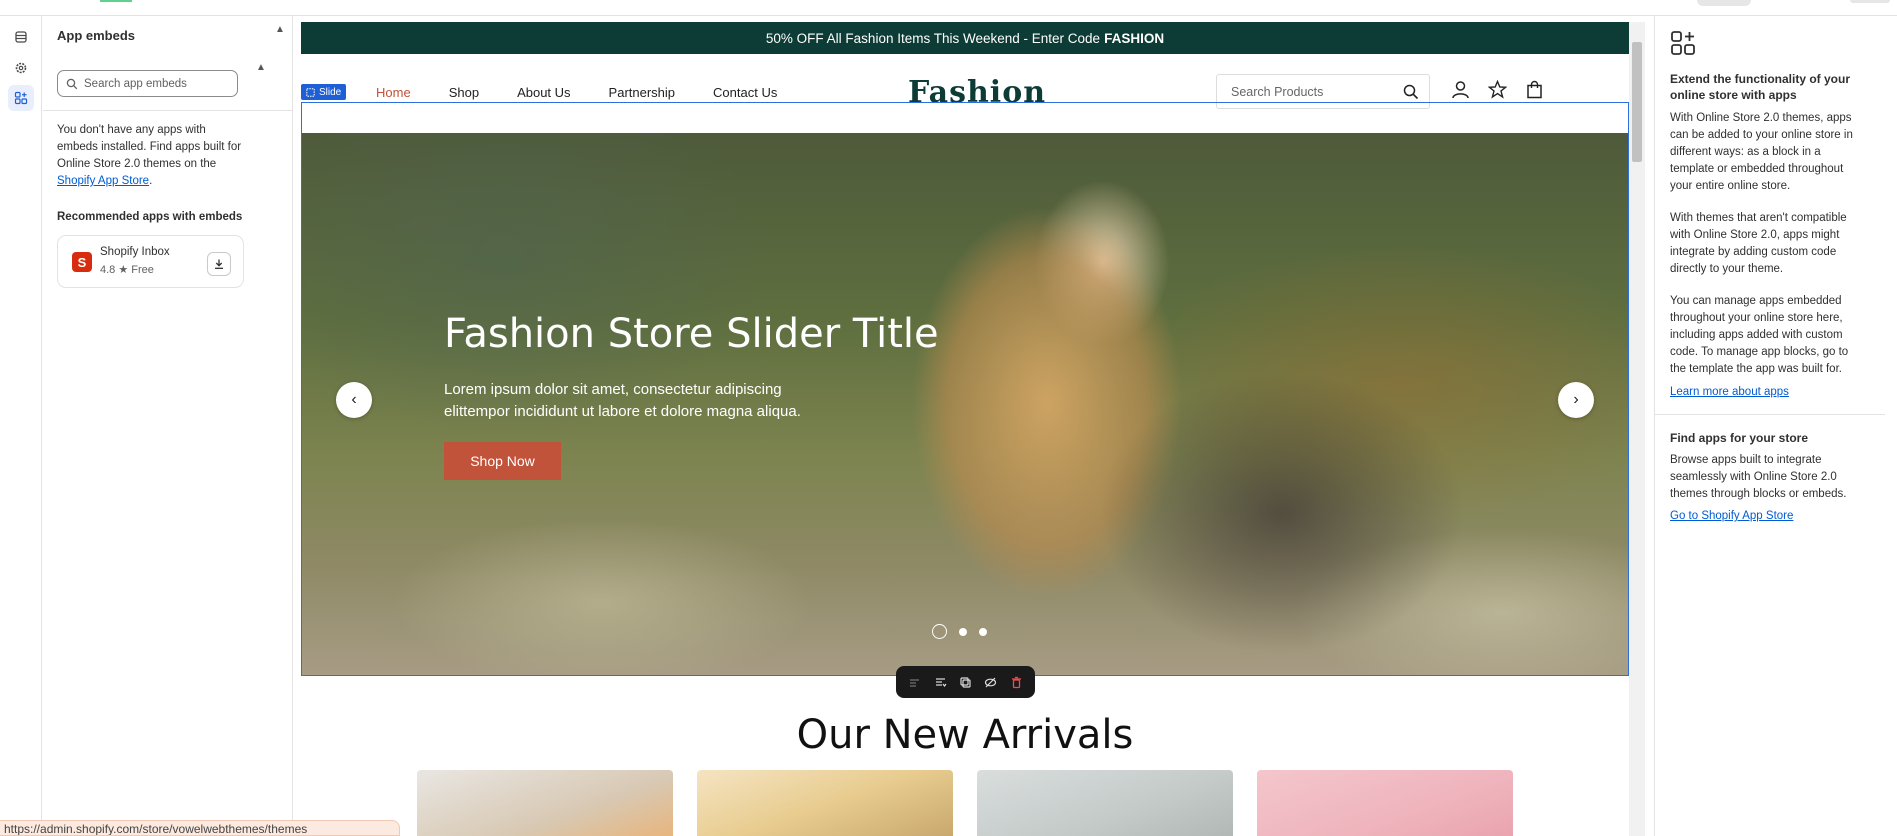 The image size is (1897, 836). Describe the element at coordinates (1731, 516) in the screenshot. I see `go-to-app-store-link: Go to Shopify App Store` at that location.